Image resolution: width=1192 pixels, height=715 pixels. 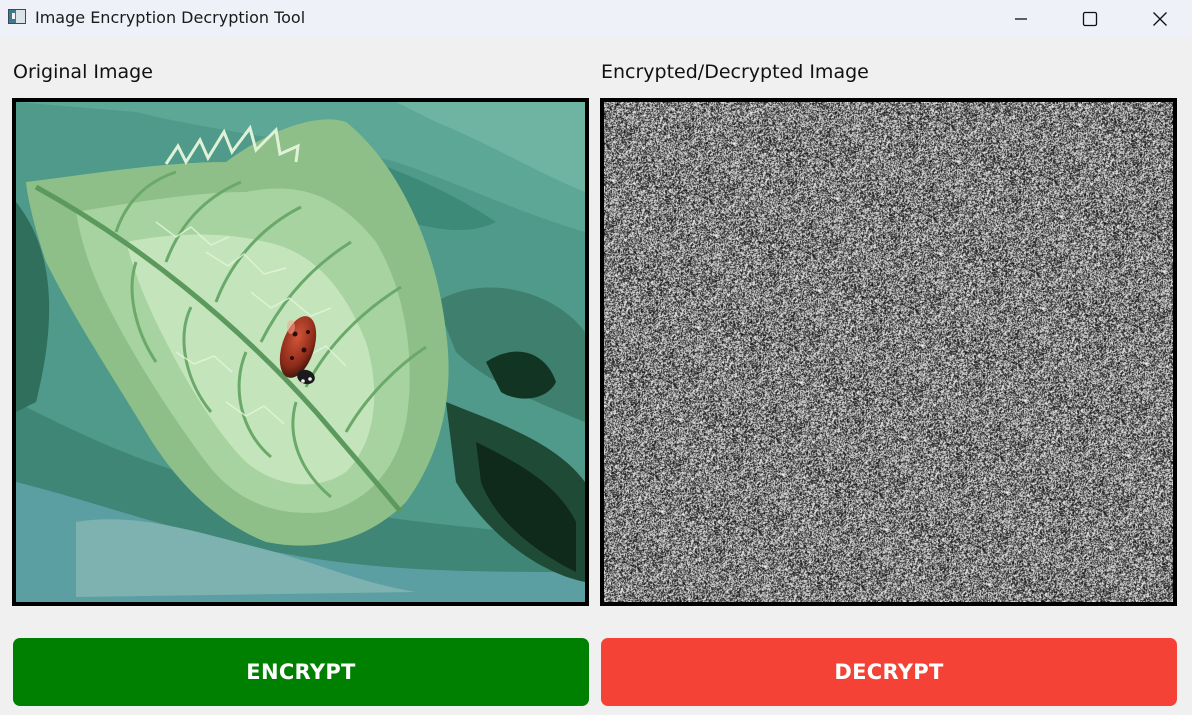 I want to click on window-title: Image Encryption Decryption Tool, so click(x=170, y=17).